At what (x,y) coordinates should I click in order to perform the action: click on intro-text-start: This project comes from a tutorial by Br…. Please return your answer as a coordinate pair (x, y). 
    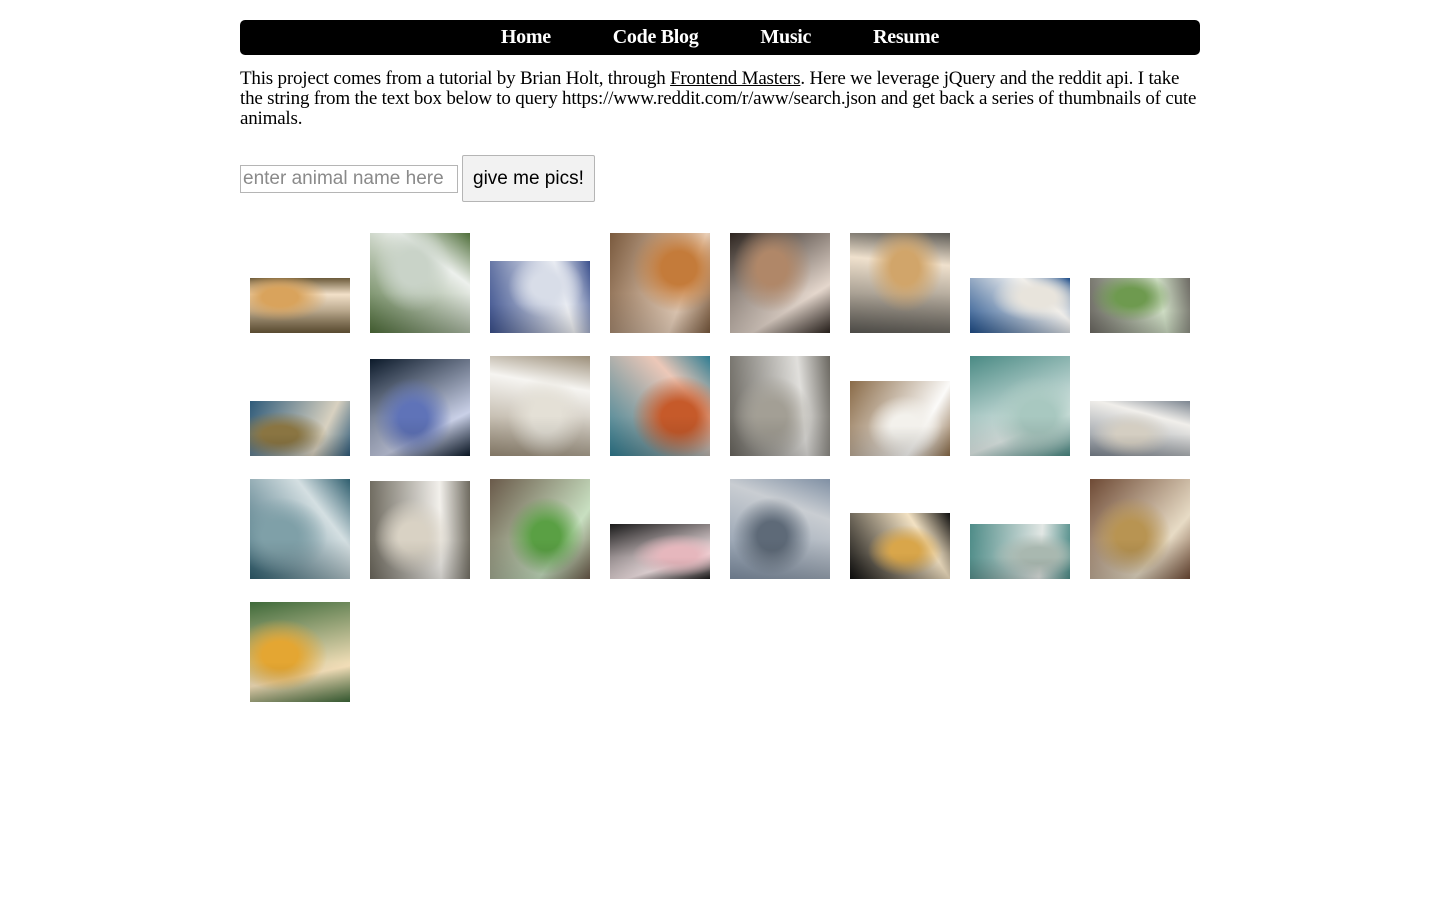
    Looking at the image, I should click on (455, 78).